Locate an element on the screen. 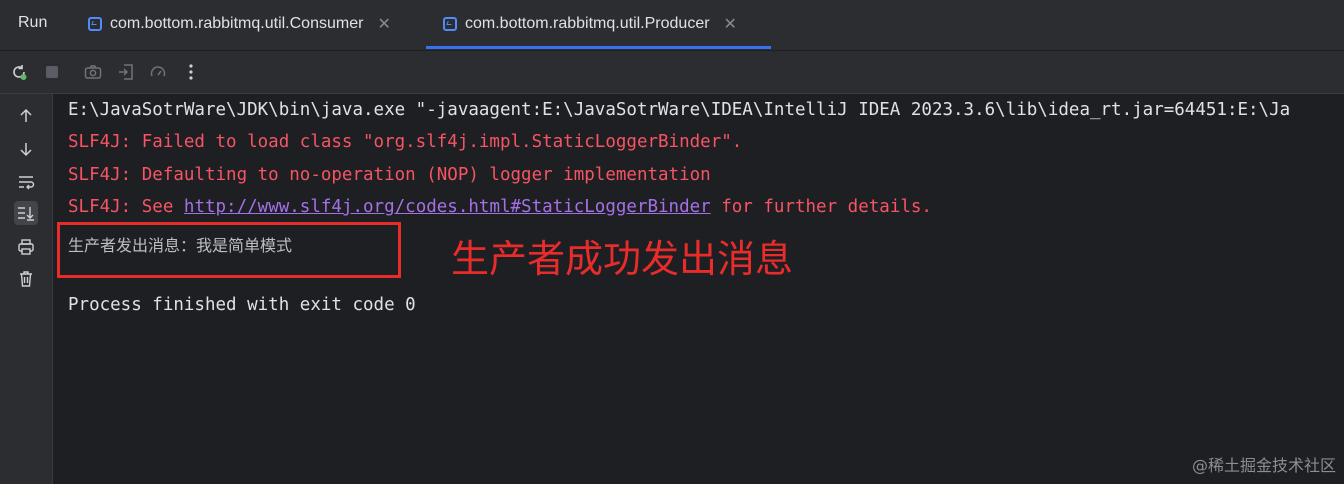 The width and height of the screenshot is (1344, 484). slf4j-see-suffix: for further details. is located at coordinates (821, 207).